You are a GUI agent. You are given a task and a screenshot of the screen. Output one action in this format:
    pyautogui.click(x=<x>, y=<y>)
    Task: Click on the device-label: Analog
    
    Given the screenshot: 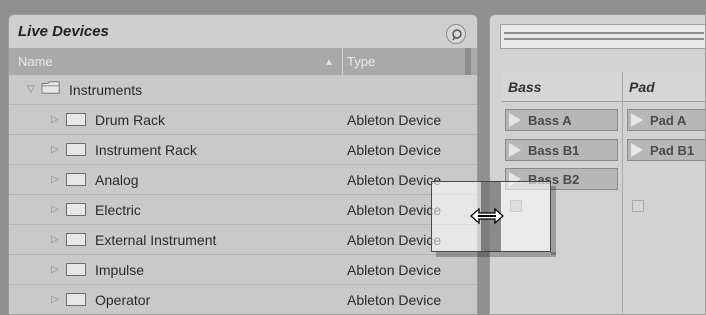 What is the action you would take?
    pyautogui.click(x=117, y=180)
    